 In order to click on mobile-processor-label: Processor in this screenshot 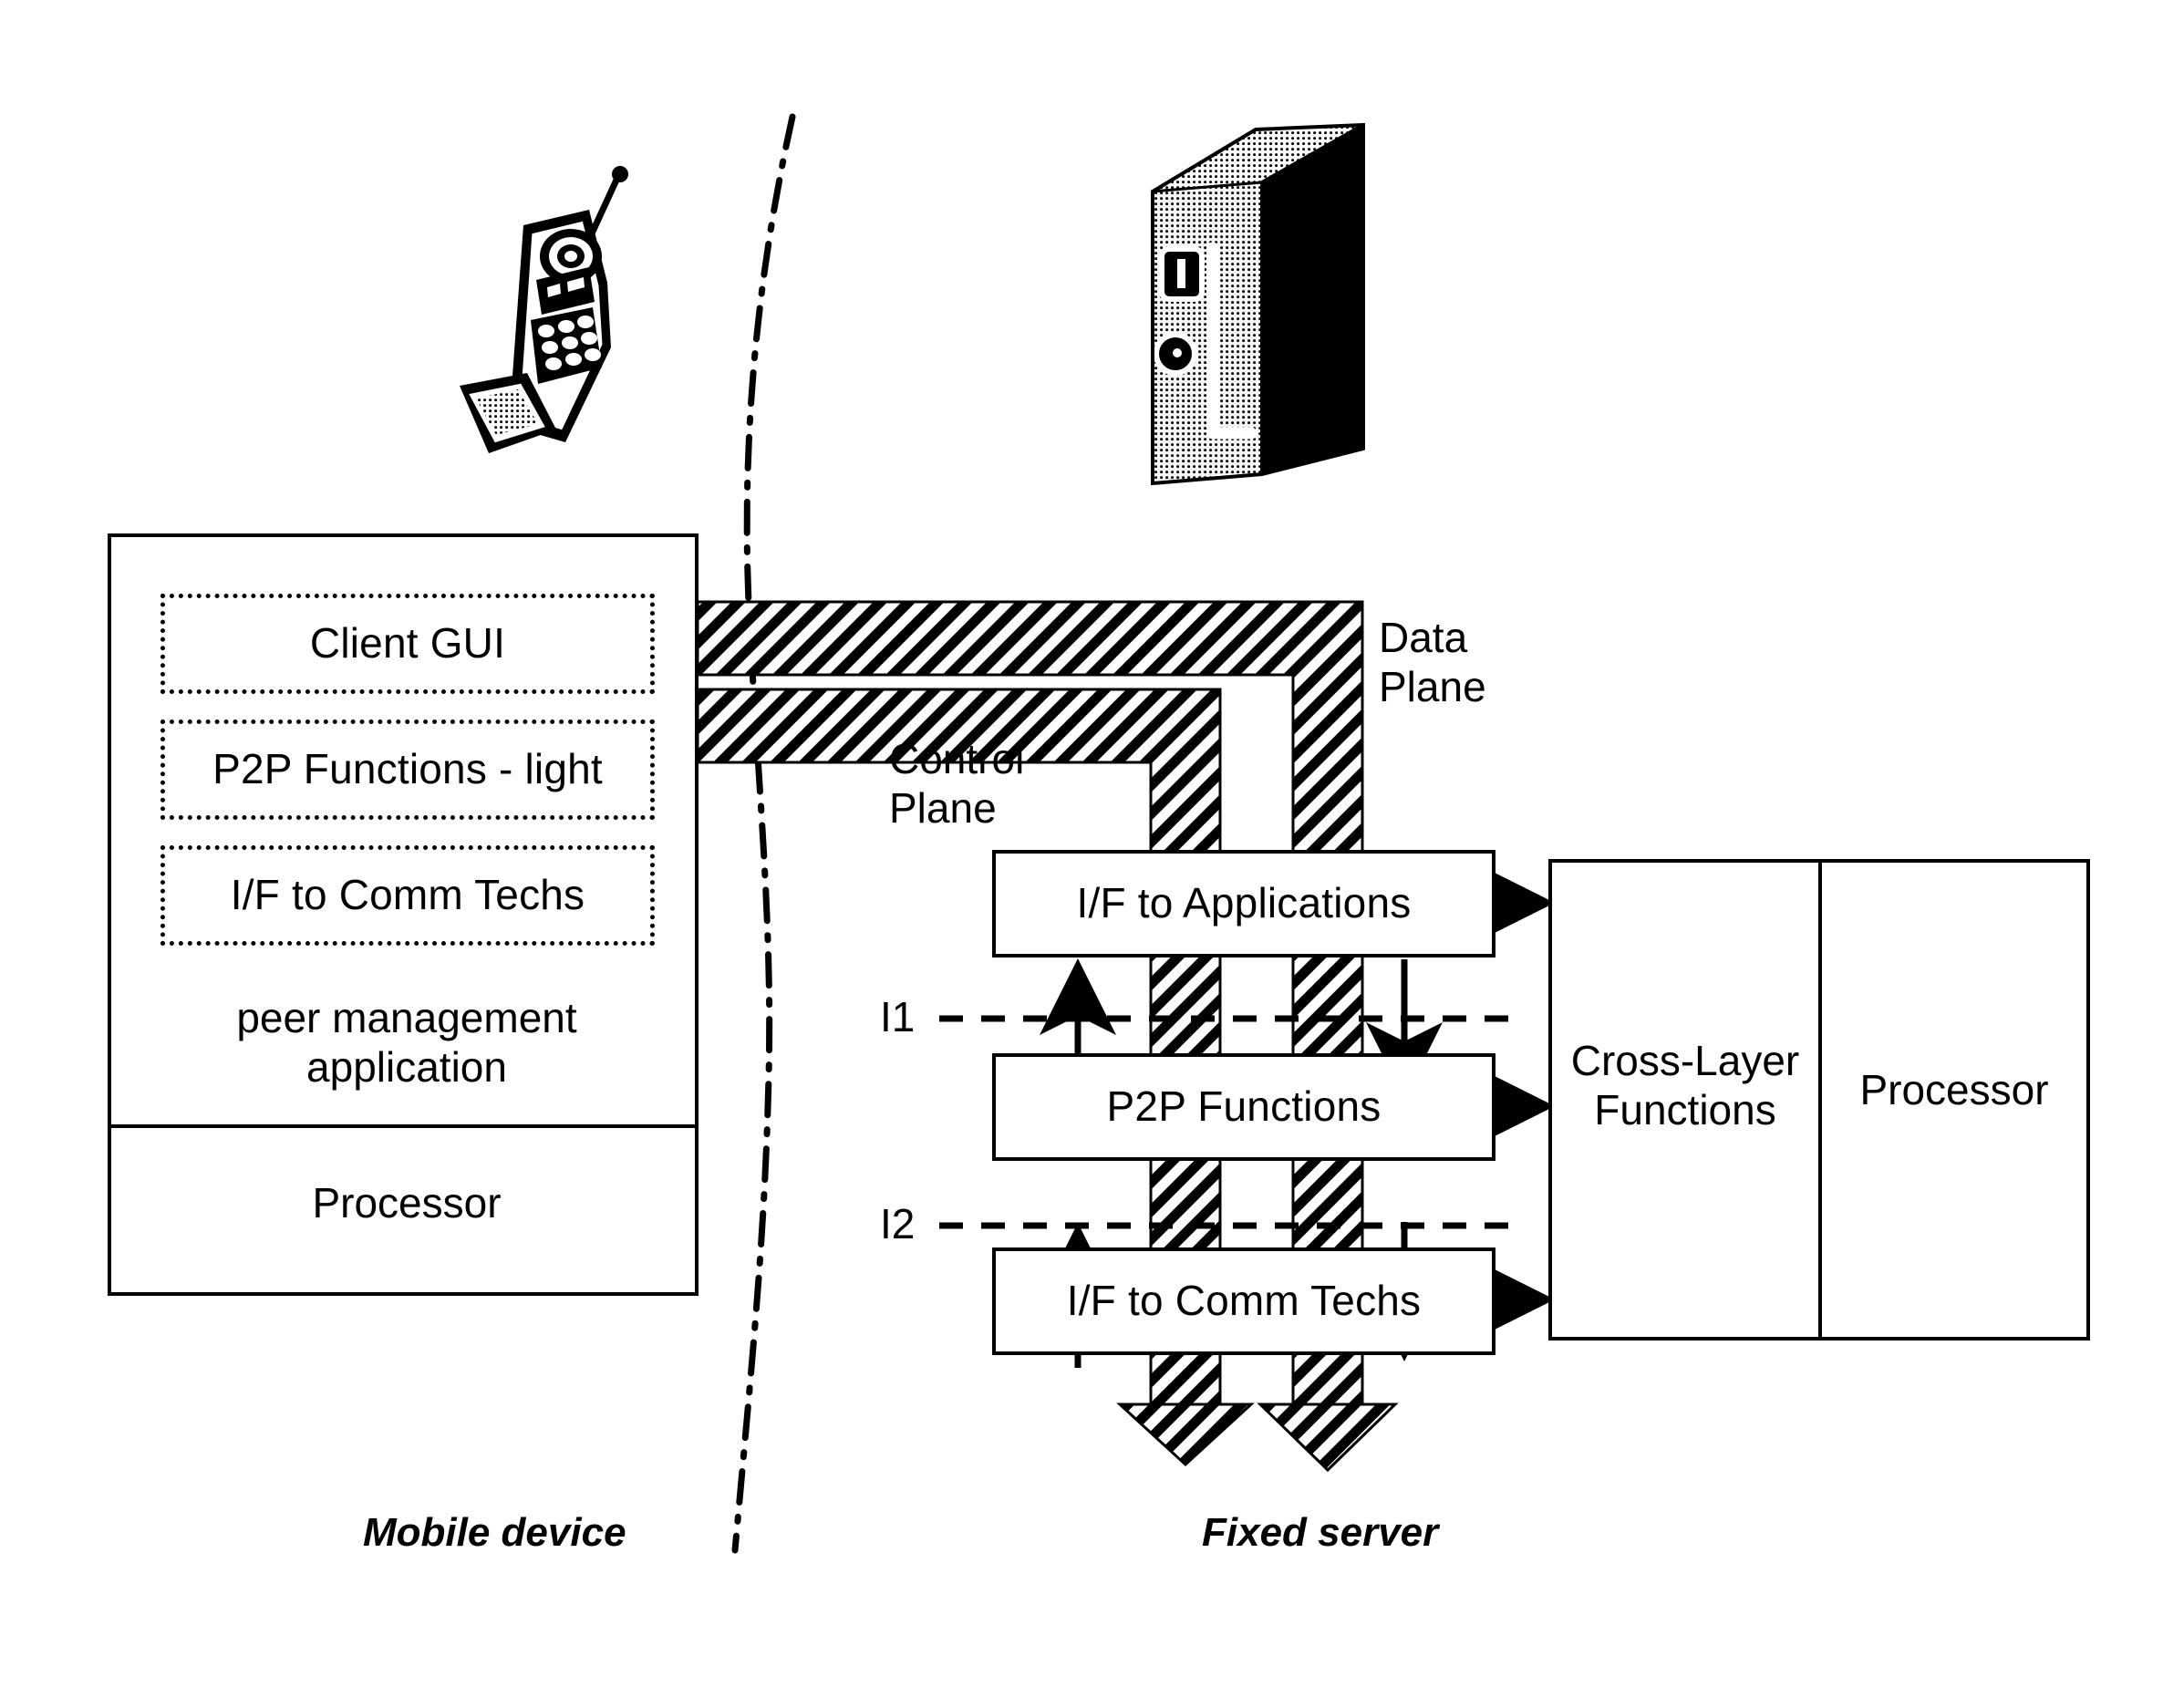, I will do `click(407, 1203)`.